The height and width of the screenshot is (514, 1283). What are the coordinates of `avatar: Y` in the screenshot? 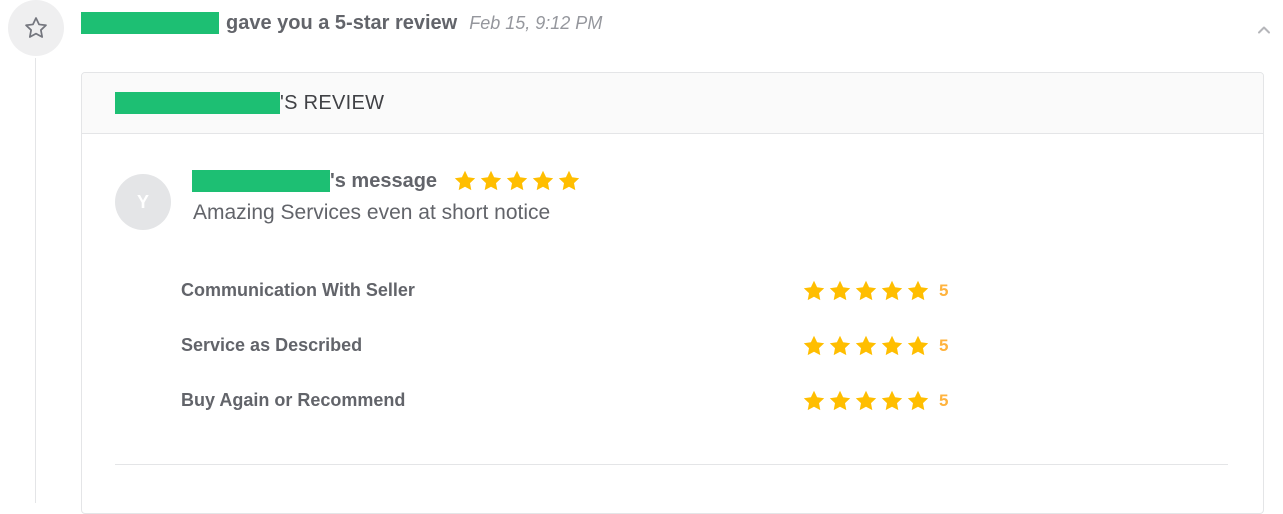 It's located at (143, 202).